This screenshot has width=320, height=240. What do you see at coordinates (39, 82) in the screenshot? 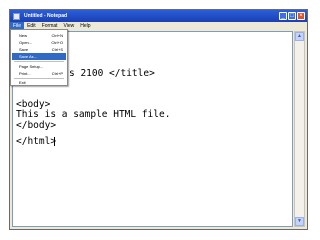
I see `menu-item-exit: Exit` at bounding box center [39, 82].